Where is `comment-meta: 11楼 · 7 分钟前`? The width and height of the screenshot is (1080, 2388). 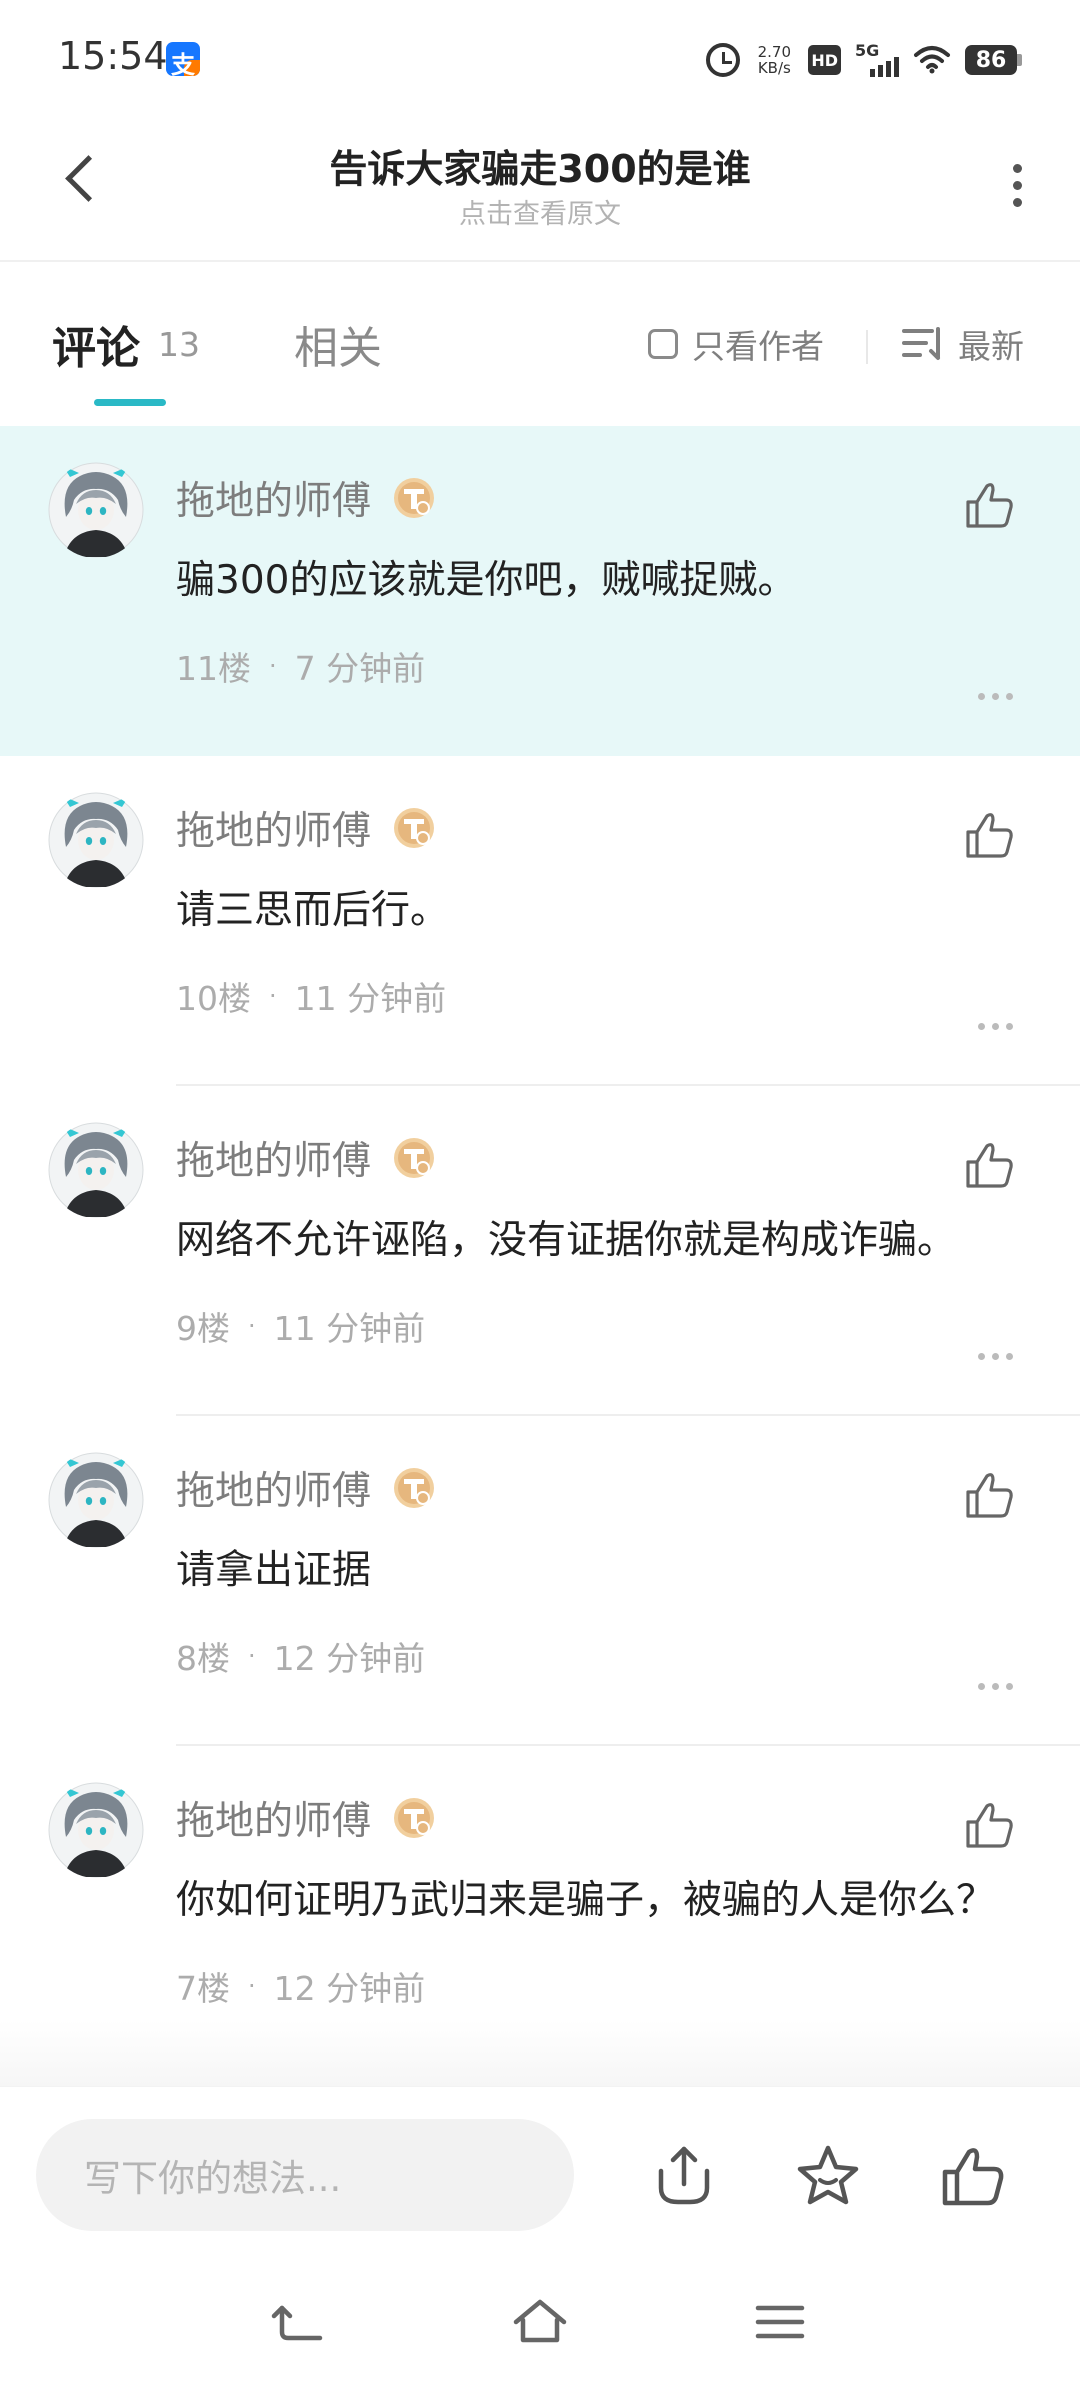 comment-meta: 11楼 · 7 分钟前 is located at coordinates (604, 666).